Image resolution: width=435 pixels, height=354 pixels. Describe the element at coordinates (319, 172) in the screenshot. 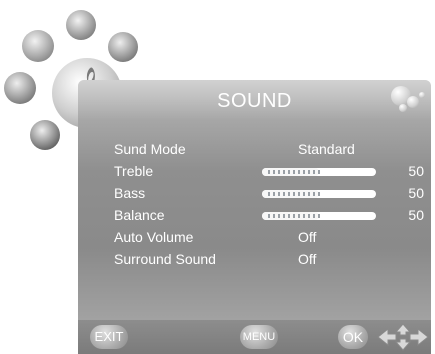

I see `treble-slider` at that location.